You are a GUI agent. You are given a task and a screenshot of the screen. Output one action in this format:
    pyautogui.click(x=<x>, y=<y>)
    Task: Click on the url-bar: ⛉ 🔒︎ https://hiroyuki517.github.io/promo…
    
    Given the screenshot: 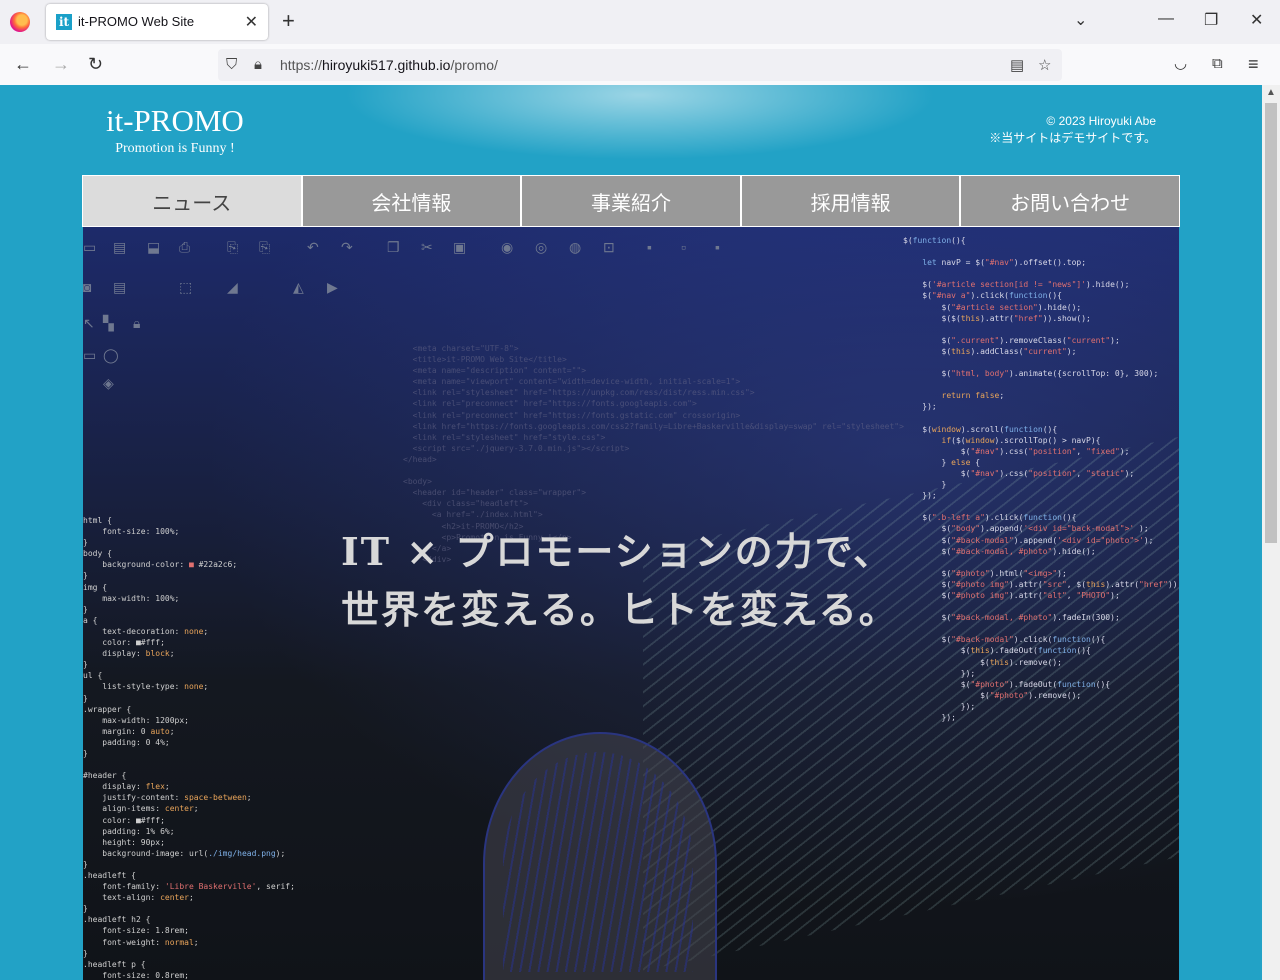 What is the action you would take?
    pyautogui.click(x=640, y=65)
    